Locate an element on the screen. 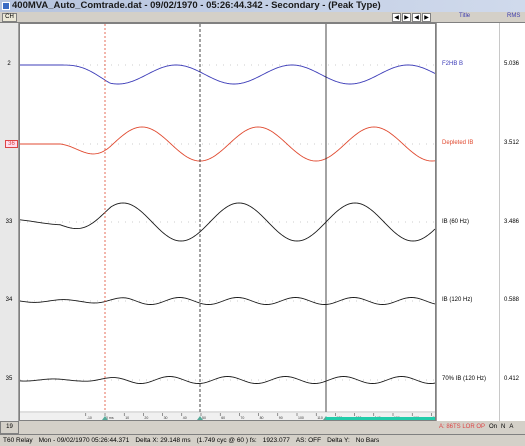 This screenshot has width=525, height=446. time-tick-label: 100 is located at coordinates (301, 418).